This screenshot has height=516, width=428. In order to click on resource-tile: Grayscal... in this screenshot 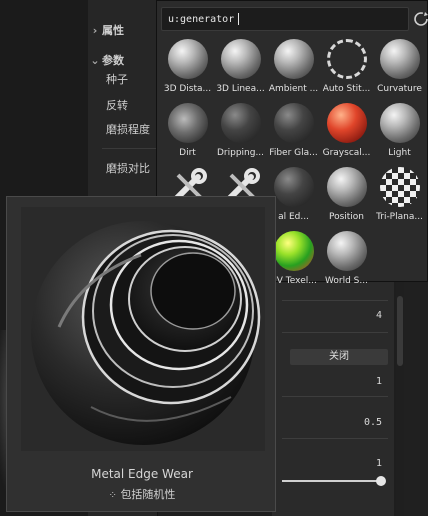, I will do `click(346, 134)`.